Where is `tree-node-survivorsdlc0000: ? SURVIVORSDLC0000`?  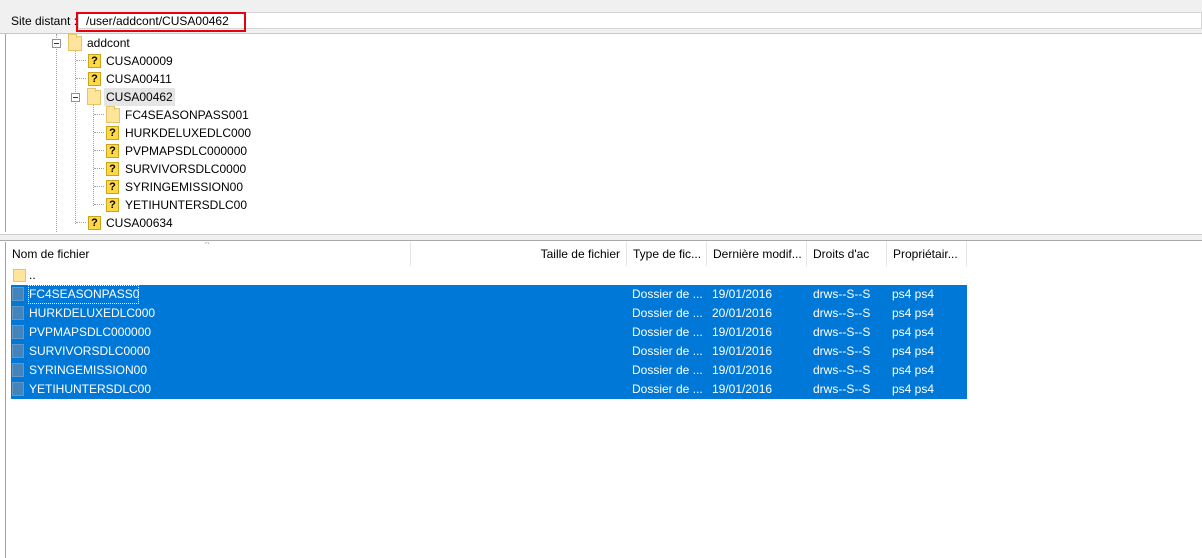
tree-node-survivorsdlc0000: ? SURVIVORSDLC0000 is located at coordinates (156, 169).